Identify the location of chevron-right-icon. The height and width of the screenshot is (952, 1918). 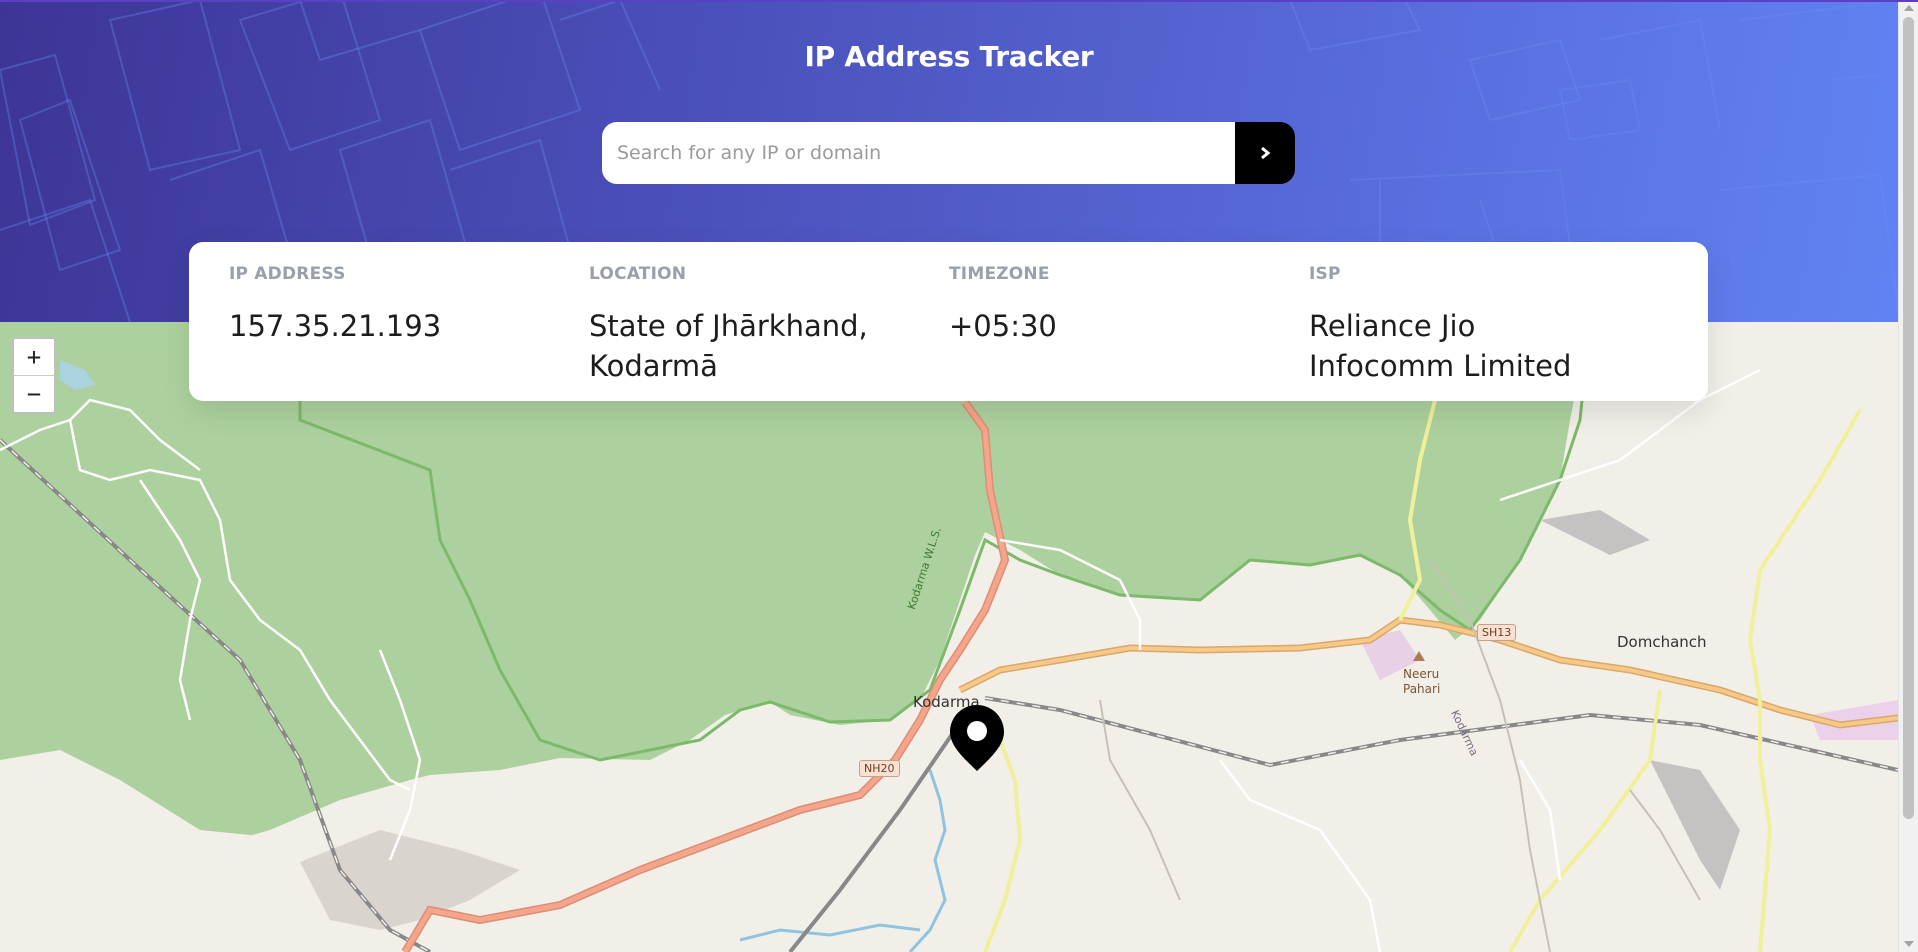
(1266, 153).